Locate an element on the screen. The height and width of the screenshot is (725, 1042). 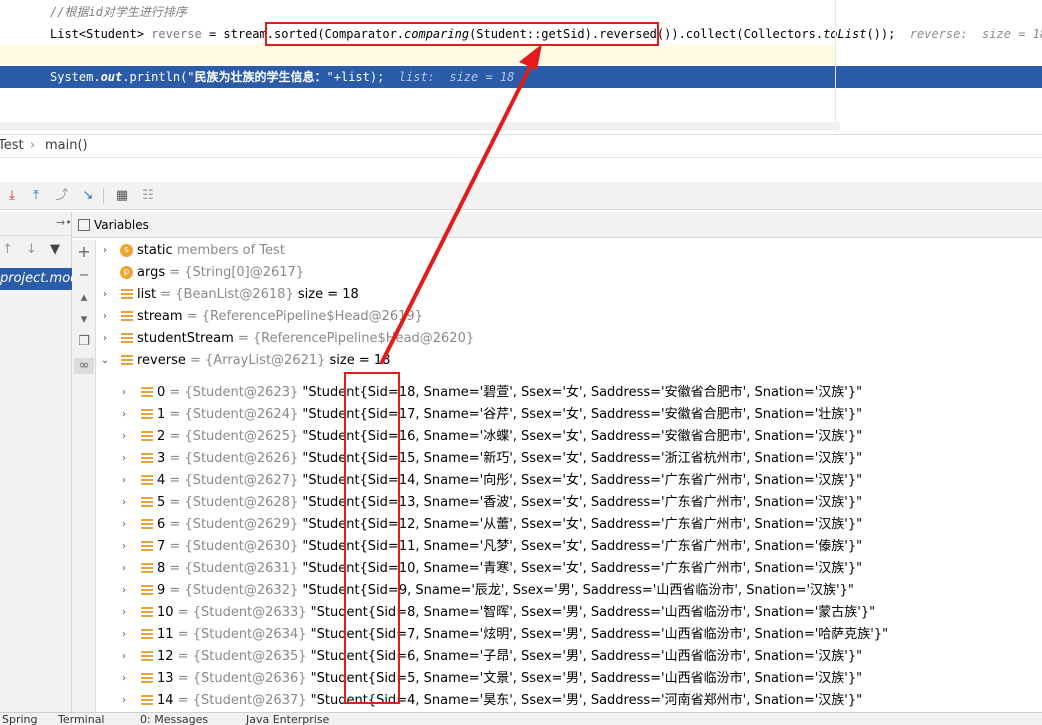
breadcrumb-class: Test is located at coordinates (12, 146).